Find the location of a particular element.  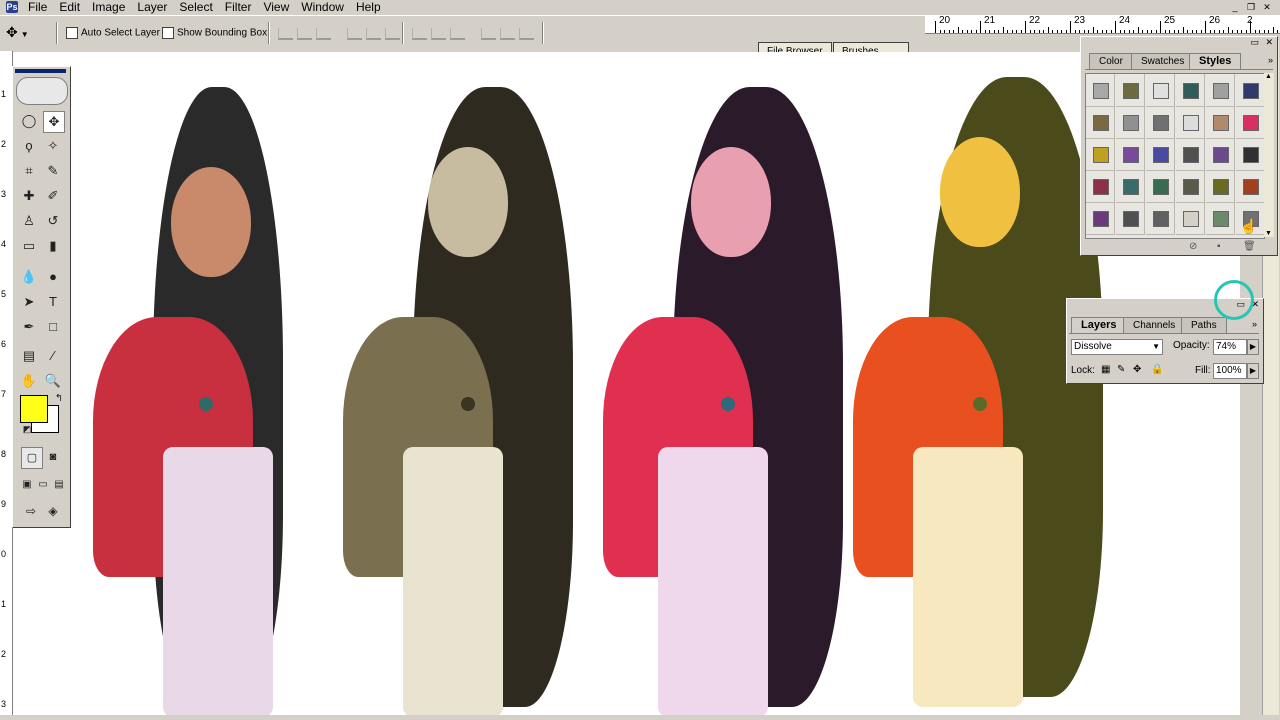

menu-help: Help is located at coordinates (368, 7).